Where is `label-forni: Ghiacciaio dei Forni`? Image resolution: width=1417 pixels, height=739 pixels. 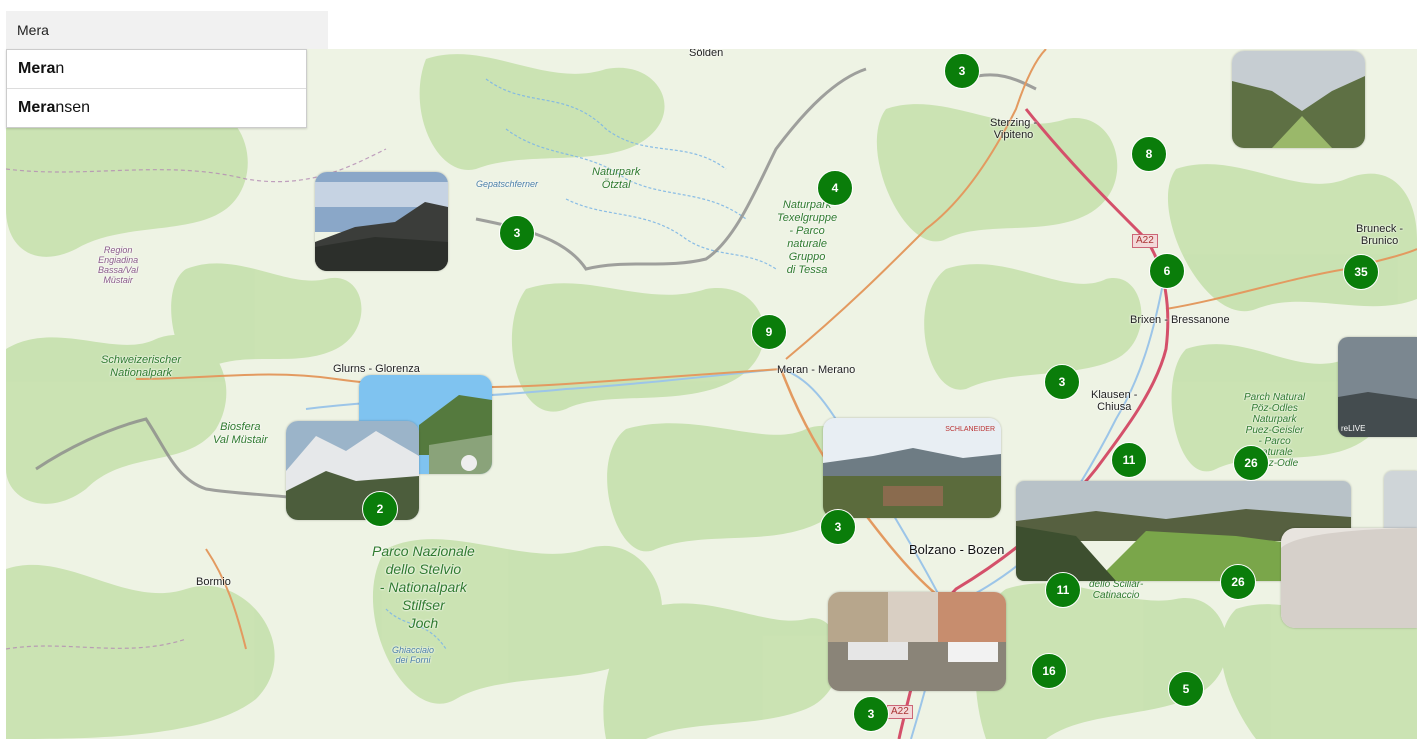
label-forni: Ghiacciaio dei Forni is located at coordinates (413, 655).